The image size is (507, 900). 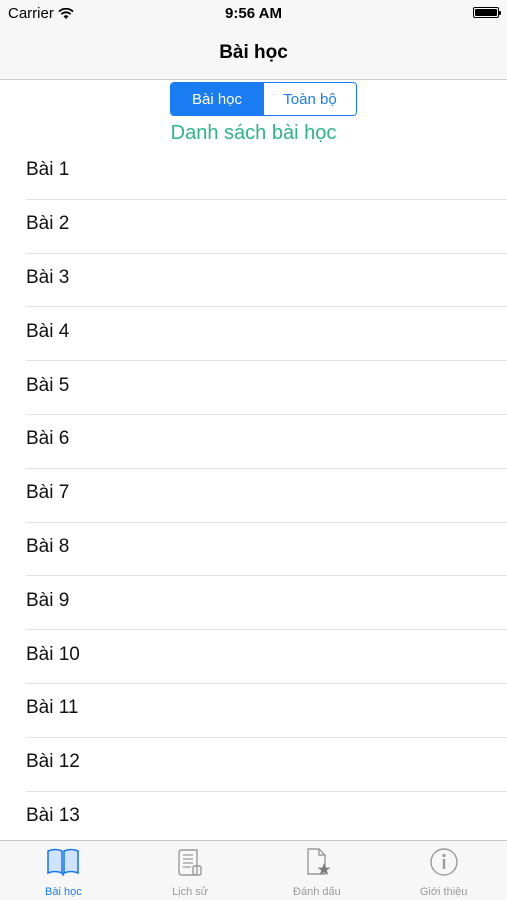 What do you see at coordinates (48, 385) in the screenshot?
I see `lesson-label: Bài 5` at bounding box center [48, 385].